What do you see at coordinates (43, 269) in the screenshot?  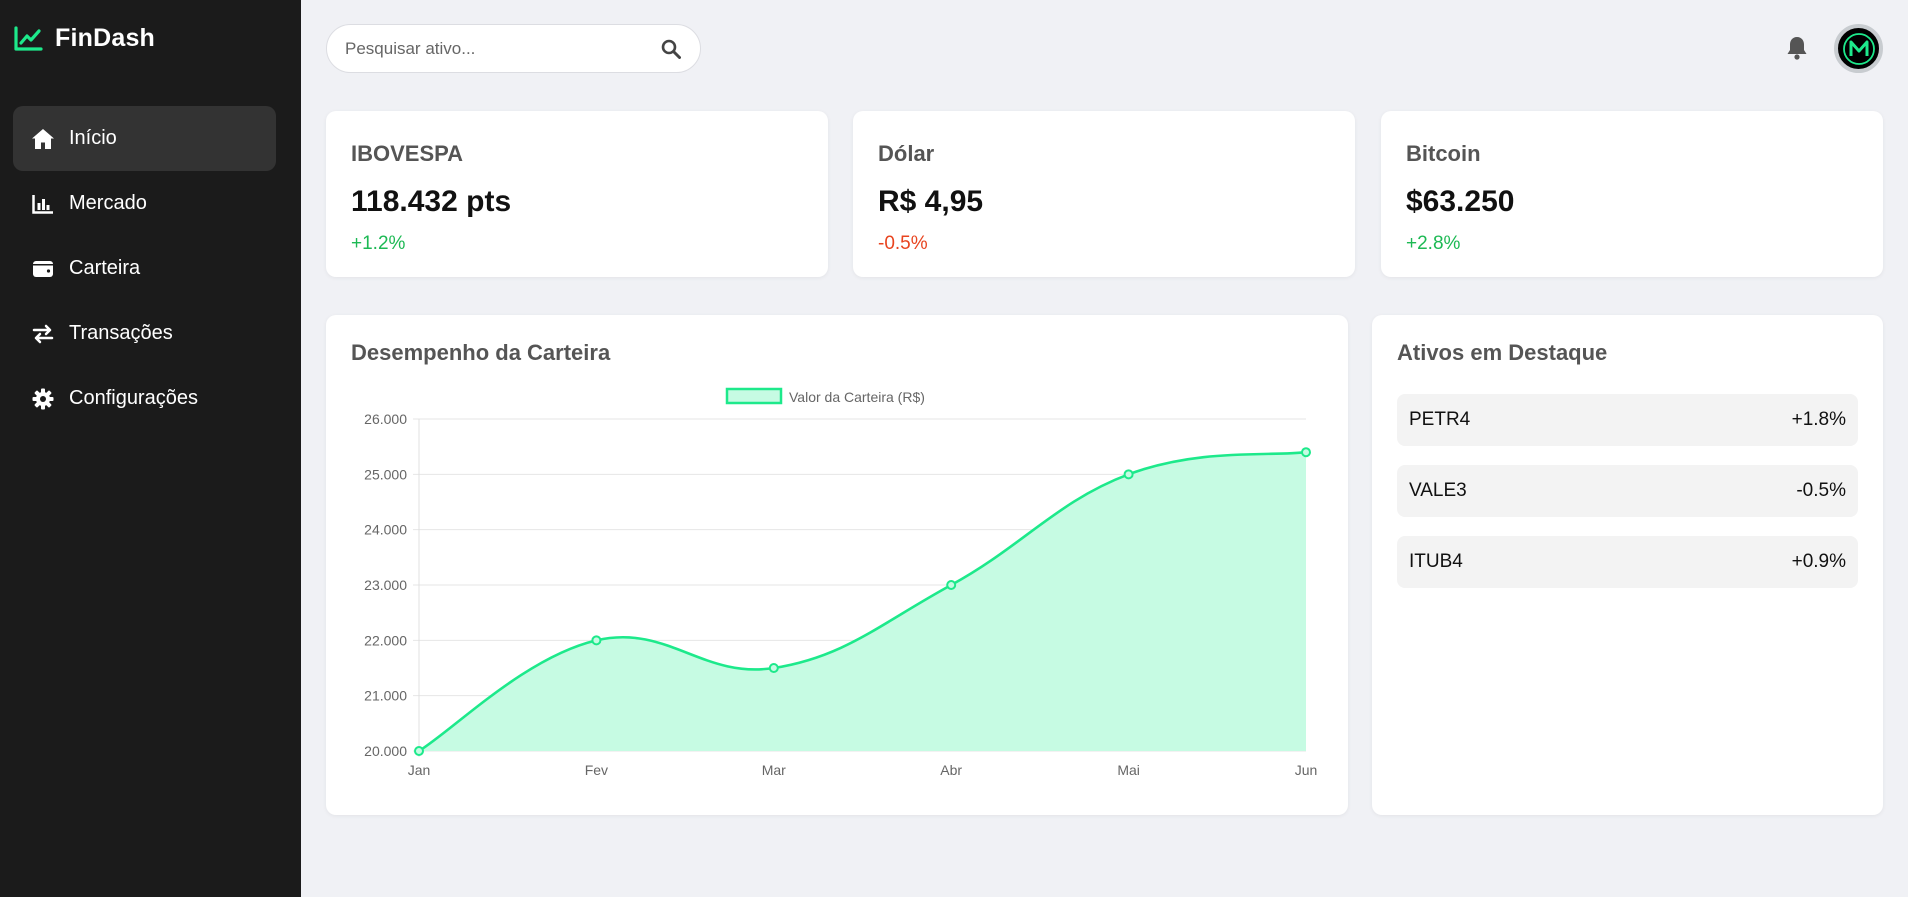 I see `wallet-icon` at bounding box center [43, 269].